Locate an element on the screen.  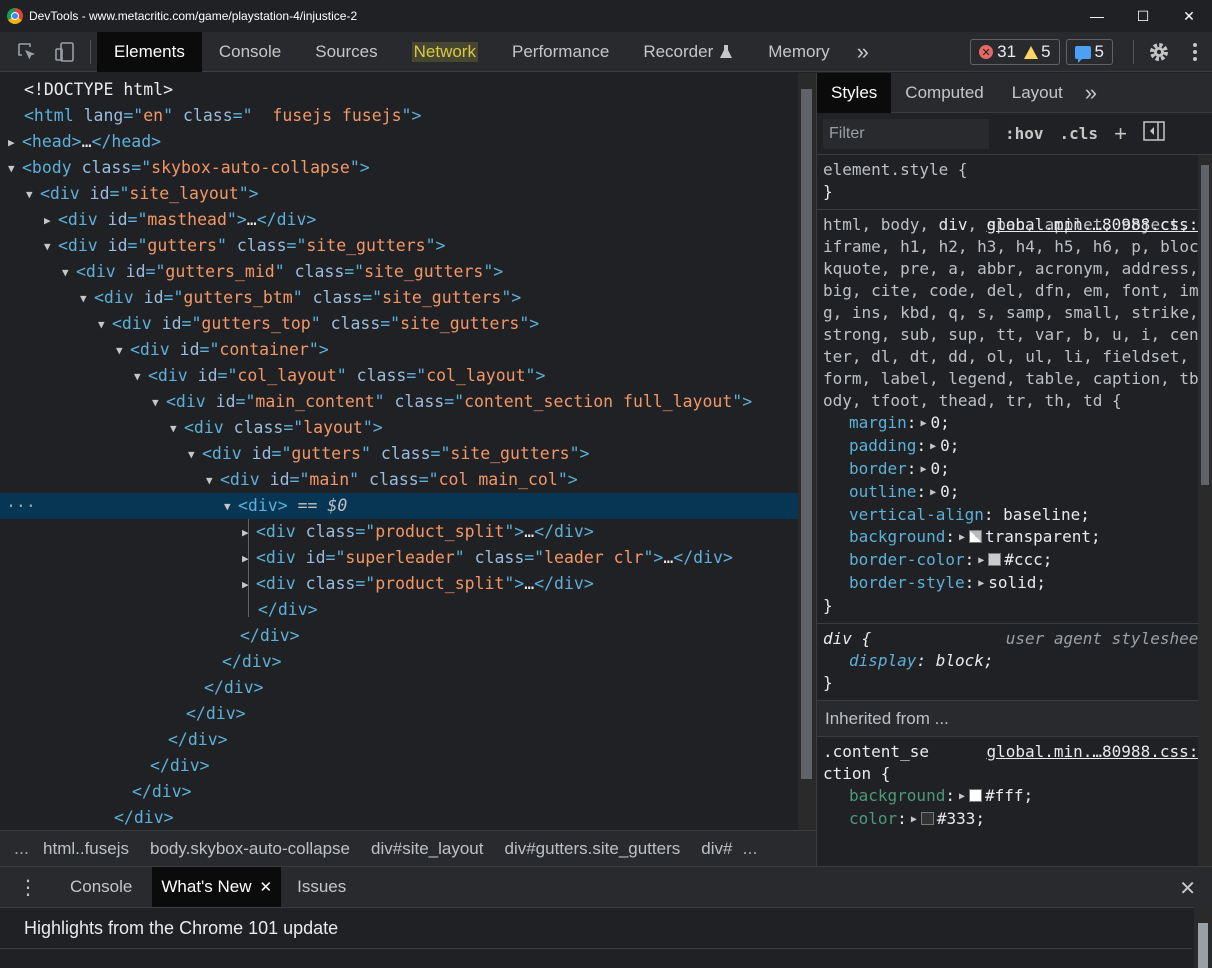
styles-filter-input is located at coordinates (906, 133).